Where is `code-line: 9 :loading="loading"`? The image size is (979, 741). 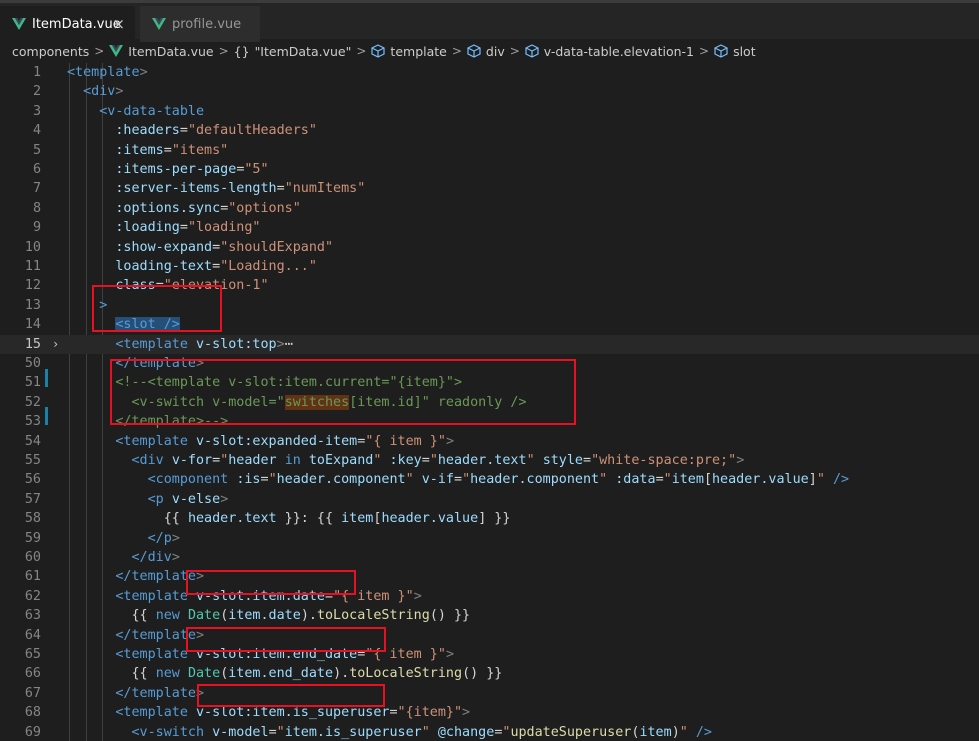 code-line: 9 :loading="loading" is located at coordinates (489, 227).